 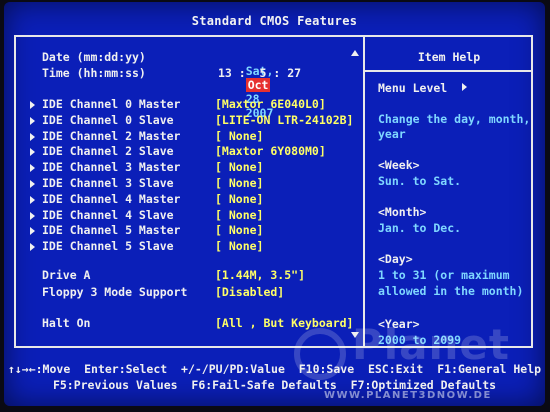 I want to click on ide-channel-label: IDE Channel 4 Master, so click(x=111, y=199).